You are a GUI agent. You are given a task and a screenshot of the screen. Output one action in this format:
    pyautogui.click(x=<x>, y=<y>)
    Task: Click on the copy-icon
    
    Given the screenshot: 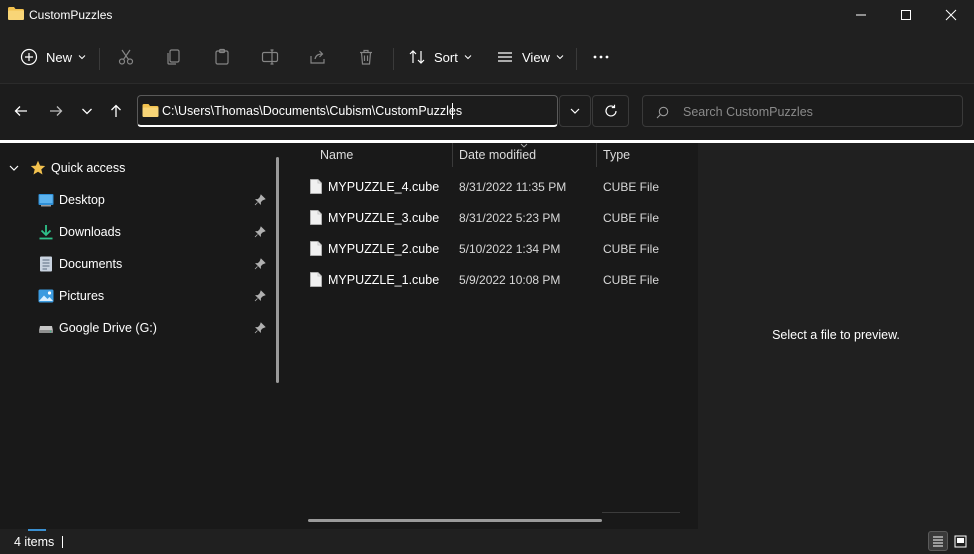 What is the action you would take?
    pyautogui.click(x=173, y=57)
    